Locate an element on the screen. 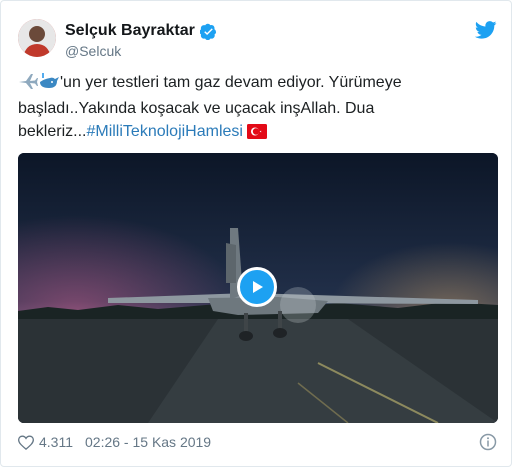  display-name-row: Selçuk Bayraktar is located at coordinates (141, 31).